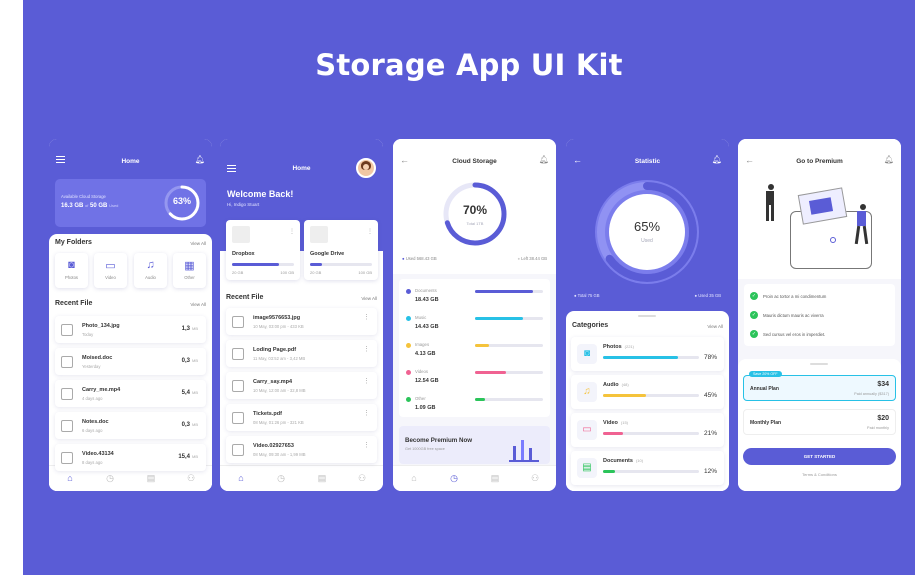 This screenshot has height=575, width=915. What do you see at coordinates (341, 250) in the screenshot?
I see `drive-card-google: ⋮ Google Drive 20 GB 100 GB` at bounding box center [341, 250].